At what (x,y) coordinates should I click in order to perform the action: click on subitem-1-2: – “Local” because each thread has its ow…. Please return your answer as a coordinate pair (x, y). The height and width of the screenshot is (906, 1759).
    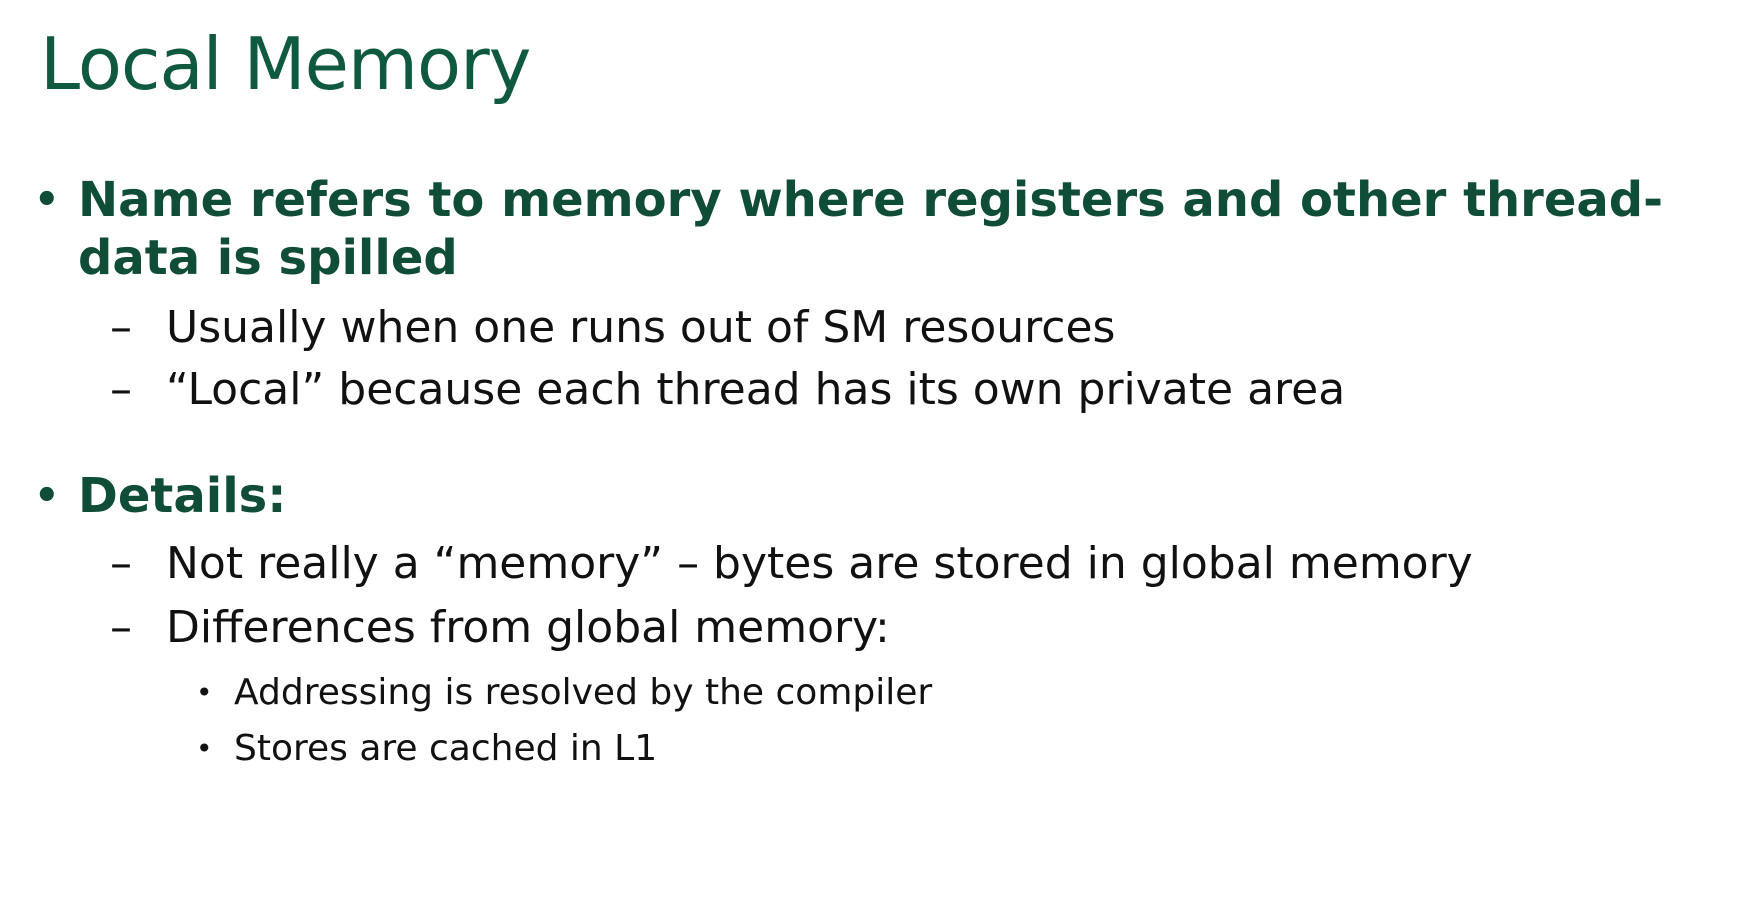
    Looking at the image, I should click on (728, 390).